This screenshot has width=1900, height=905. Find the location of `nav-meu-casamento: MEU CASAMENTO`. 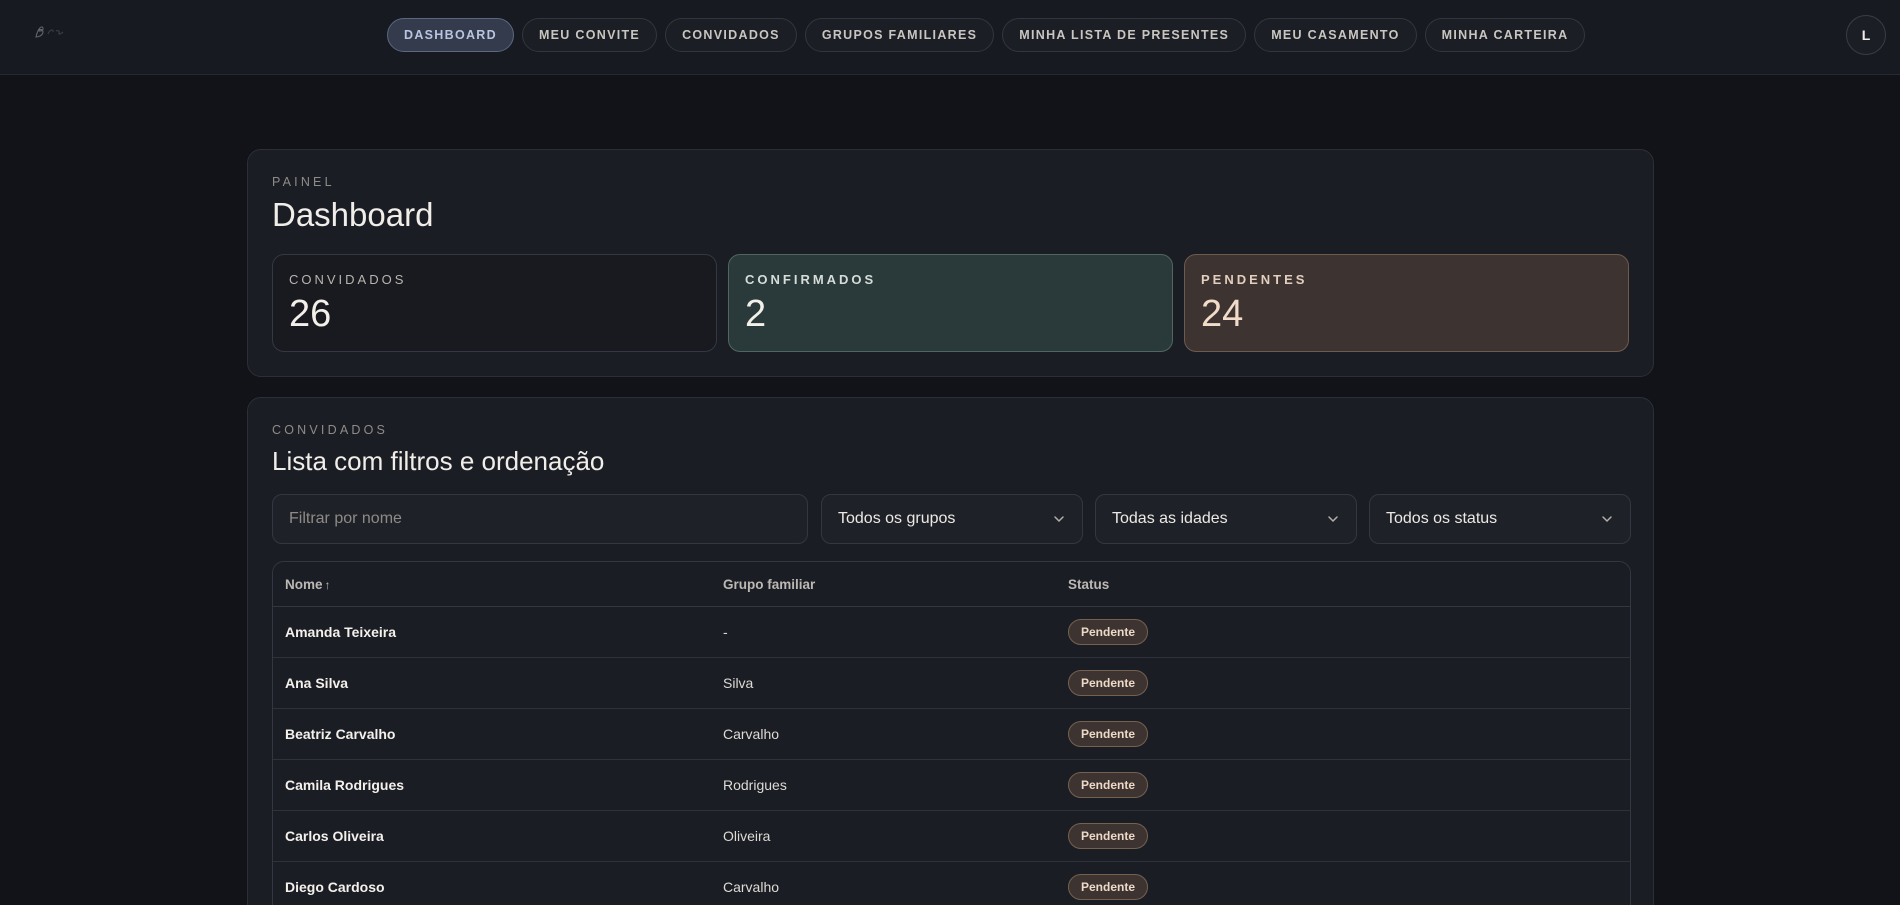

nav-meu-casamento: MEU CASAMENTO is located at coordinates (1335, 35).